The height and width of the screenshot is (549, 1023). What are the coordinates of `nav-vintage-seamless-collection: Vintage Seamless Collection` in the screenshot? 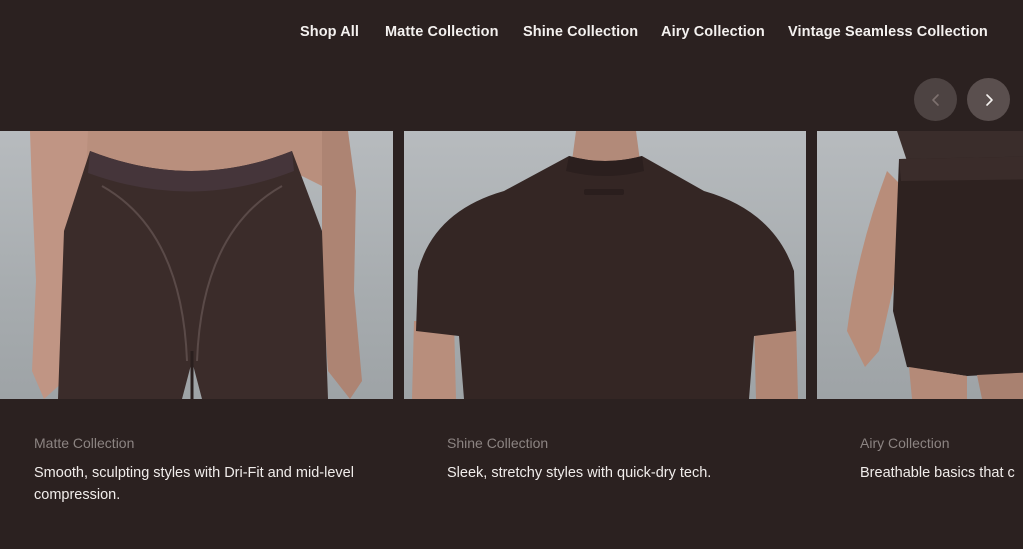 It's located at (888, 32).